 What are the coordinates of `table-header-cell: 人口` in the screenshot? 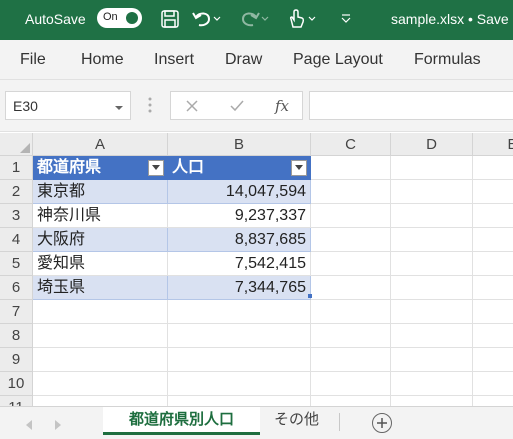 It's located at (239, 168).